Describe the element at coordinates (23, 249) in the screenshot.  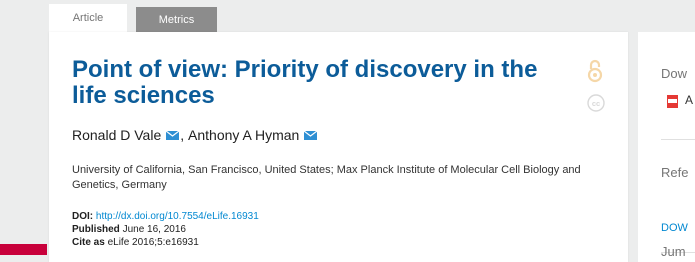
I see `feedback-tab` at that location.